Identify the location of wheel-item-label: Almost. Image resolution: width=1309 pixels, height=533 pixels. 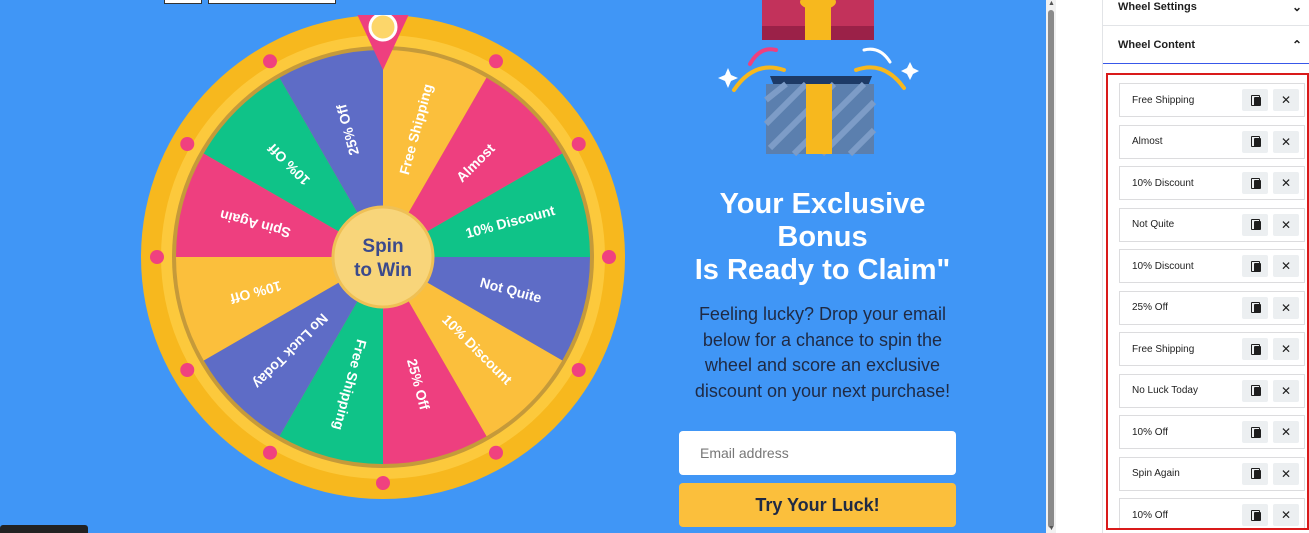
(1147, 141).